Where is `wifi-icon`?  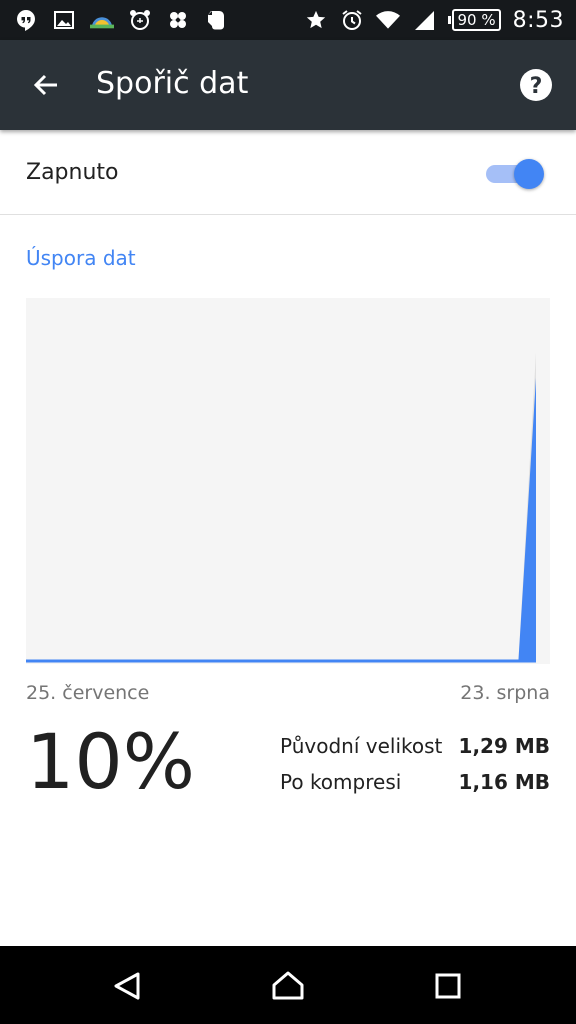
wifi-icon is located at coordinates (388, 20).